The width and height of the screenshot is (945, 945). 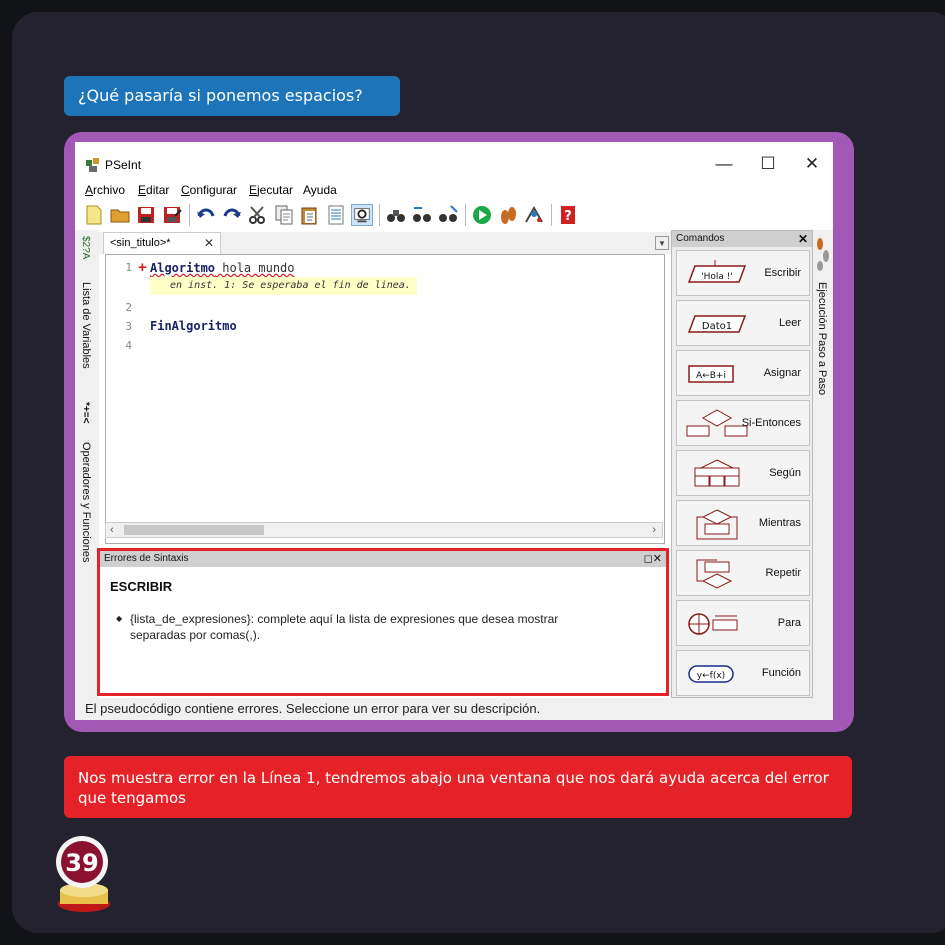 I want to click on maximize-button: ☐, so click(x=768, y=164).